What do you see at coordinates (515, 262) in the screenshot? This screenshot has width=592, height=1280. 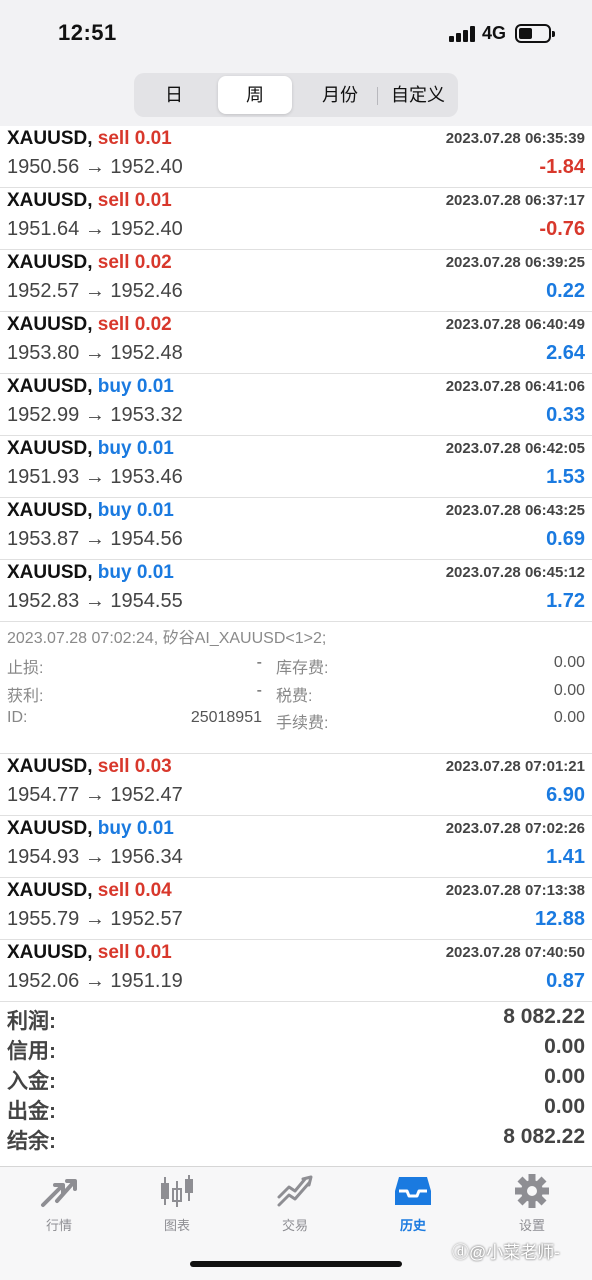 I see `deal-time: 2023.07.28 06:39:25` at bounding box center [515, 262].